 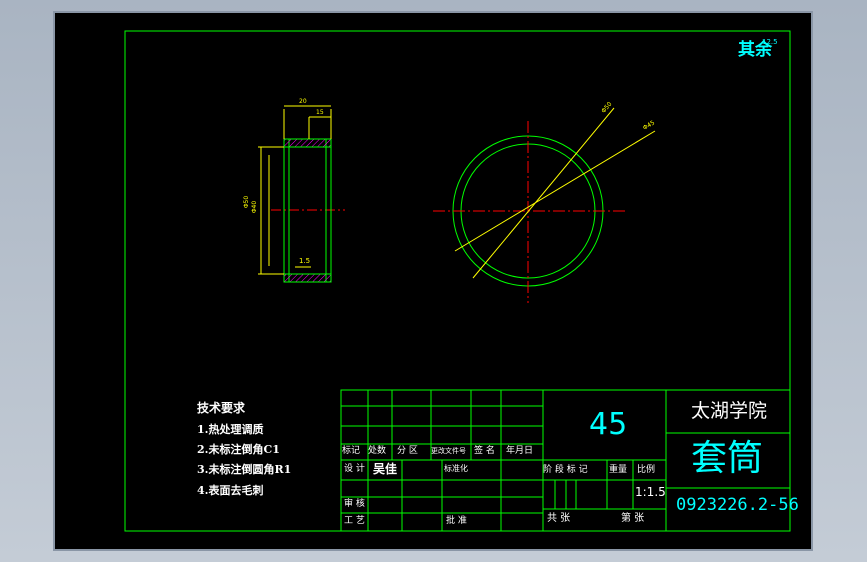 What do you see at coordinates (646, 470) in the screenshot?
I see `tb-scale-label: 比例` at bounding box center [646, 470].